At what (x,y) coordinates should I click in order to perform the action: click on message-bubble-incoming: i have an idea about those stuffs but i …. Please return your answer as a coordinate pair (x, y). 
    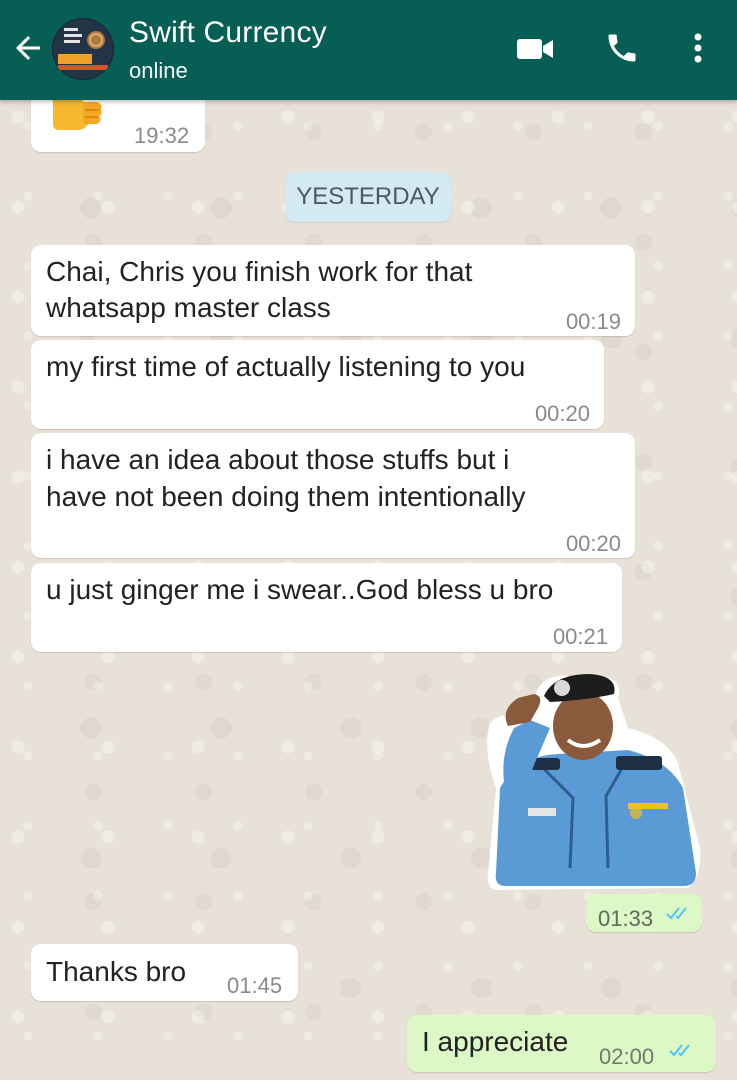
    Looking at the image, I should click on (333, 495).